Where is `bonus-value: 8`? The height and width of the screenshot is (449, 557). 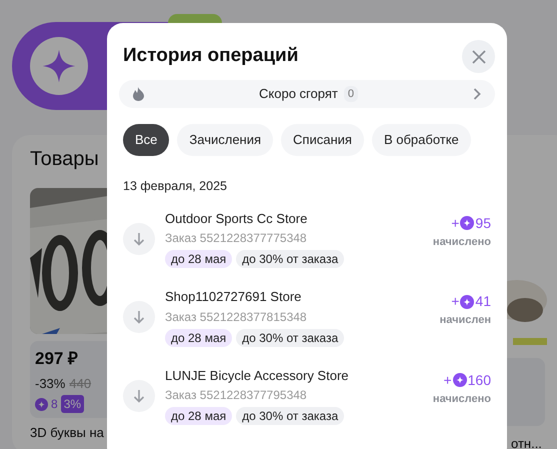 bonus-value: 8 is located at coordinates (54, 404).